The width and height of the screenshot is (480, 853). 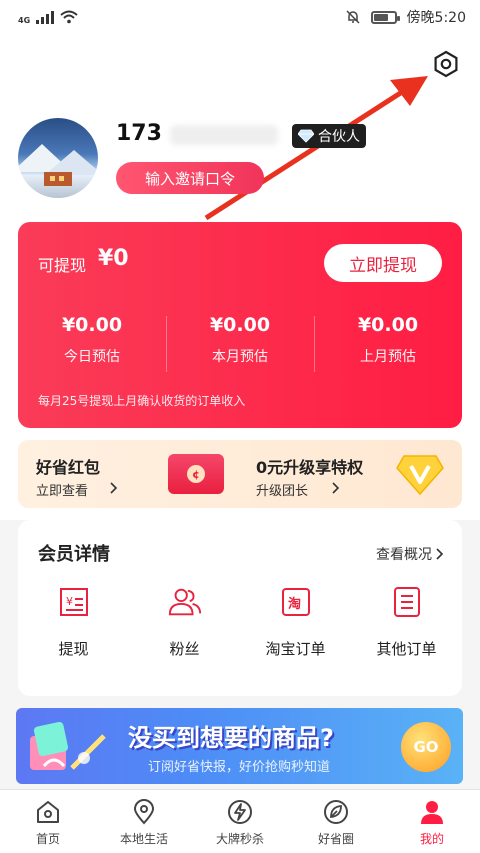 I want to click on grid-label: 淘宝订单, so click(x=295, y=649).